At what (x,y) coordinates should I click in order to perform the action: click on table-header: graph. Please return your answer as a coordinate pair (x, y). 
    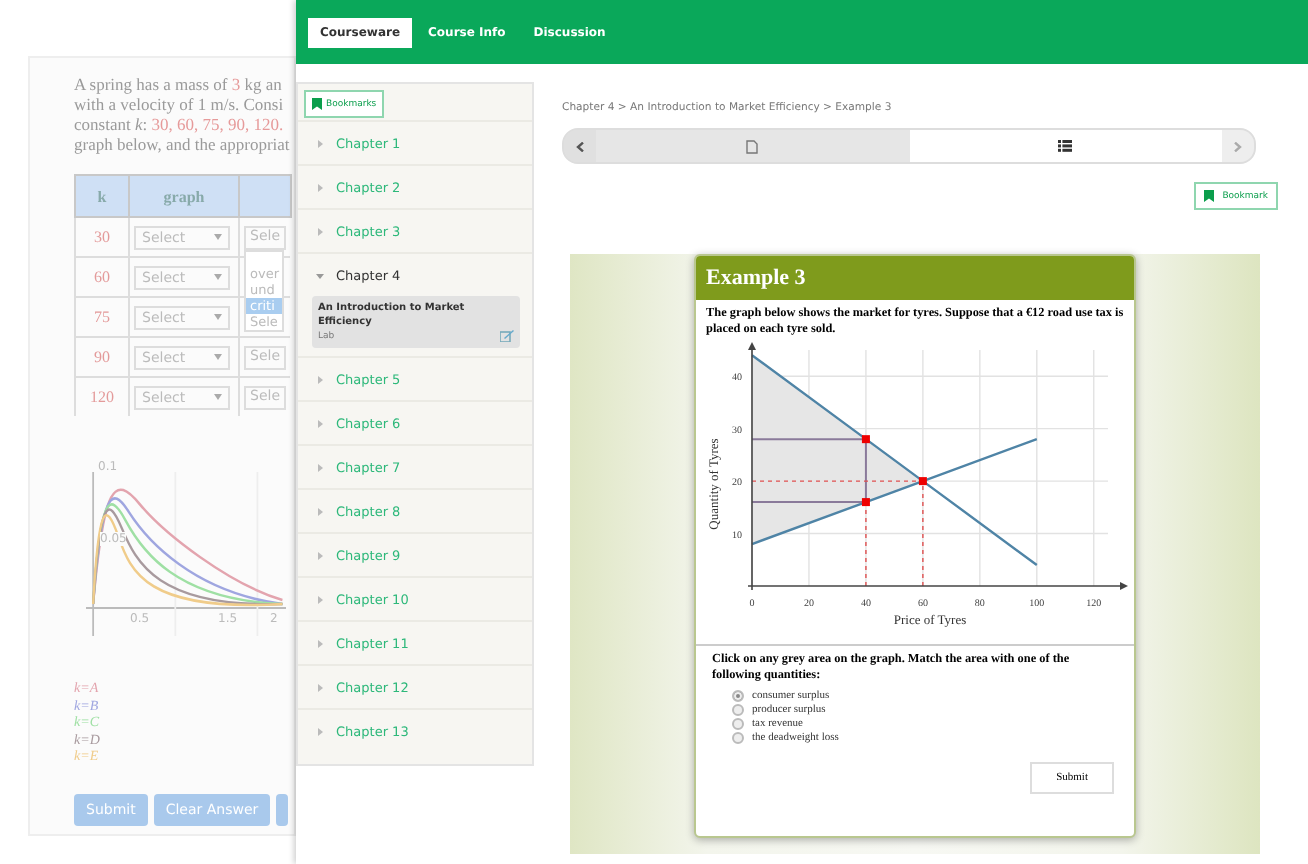
    Looking at the image, I should click on (184, 196).